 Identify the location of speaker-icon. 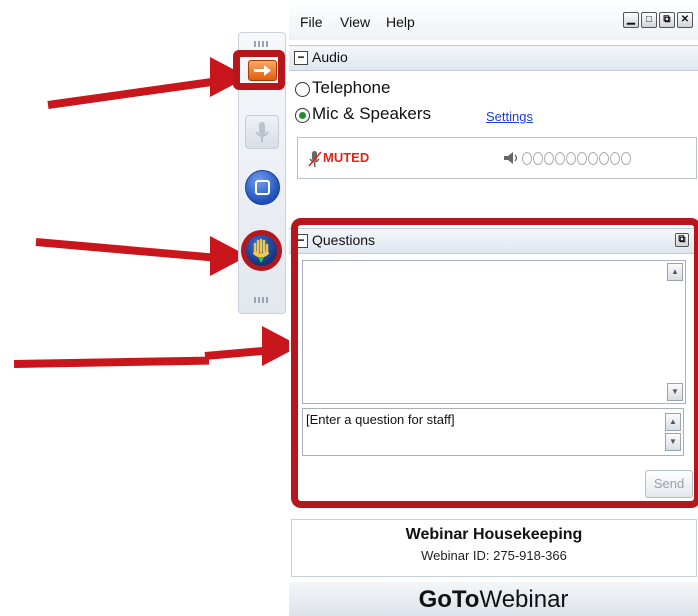
(511, 158).